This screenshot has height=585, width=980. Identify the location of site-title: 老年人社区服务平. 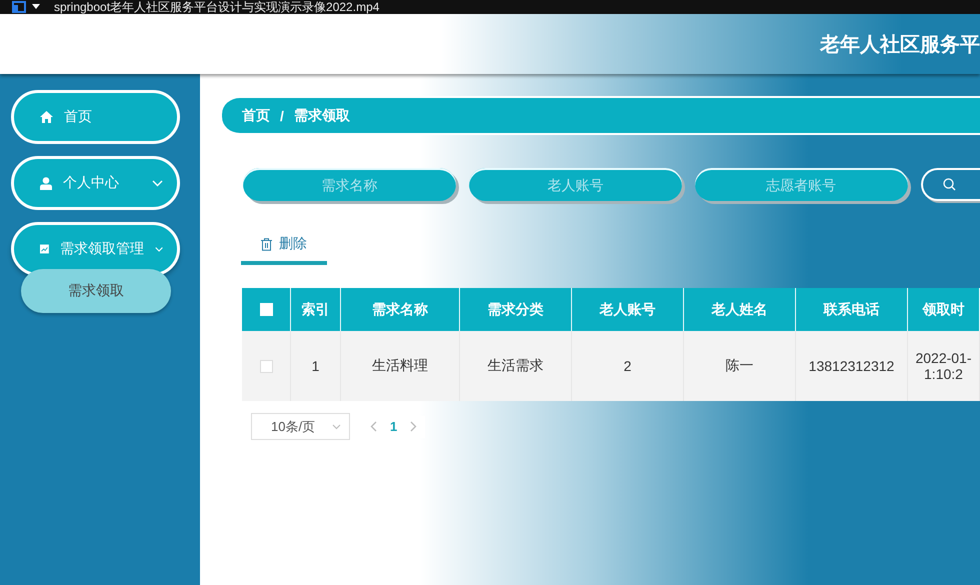
(900, 45).